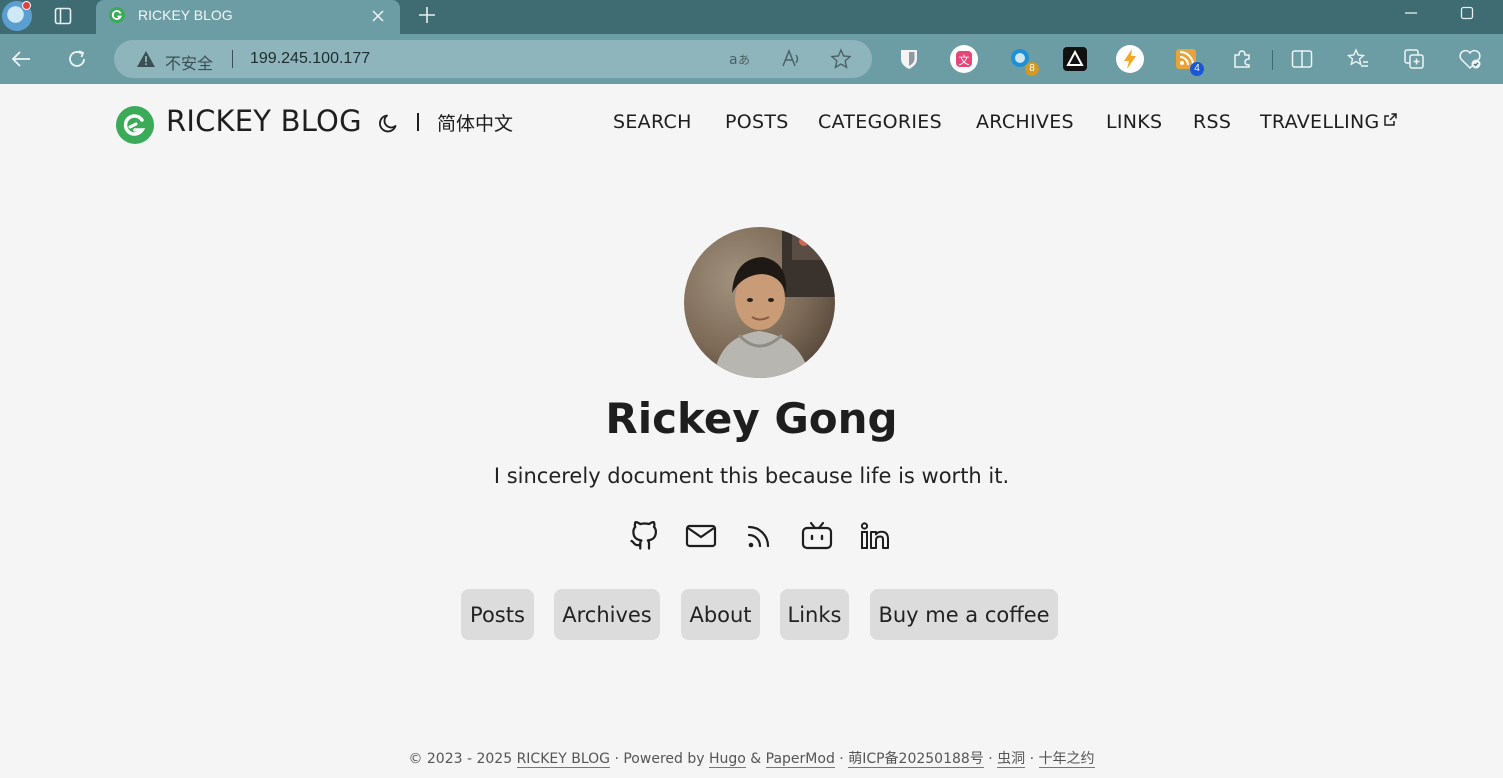 The width and height of the screenshot is (1503, 778). What do you see at coordinates (1212, 122) in the screenshot?
I see `menu-item-rss: RSS` at bounding box center [1212, 122].